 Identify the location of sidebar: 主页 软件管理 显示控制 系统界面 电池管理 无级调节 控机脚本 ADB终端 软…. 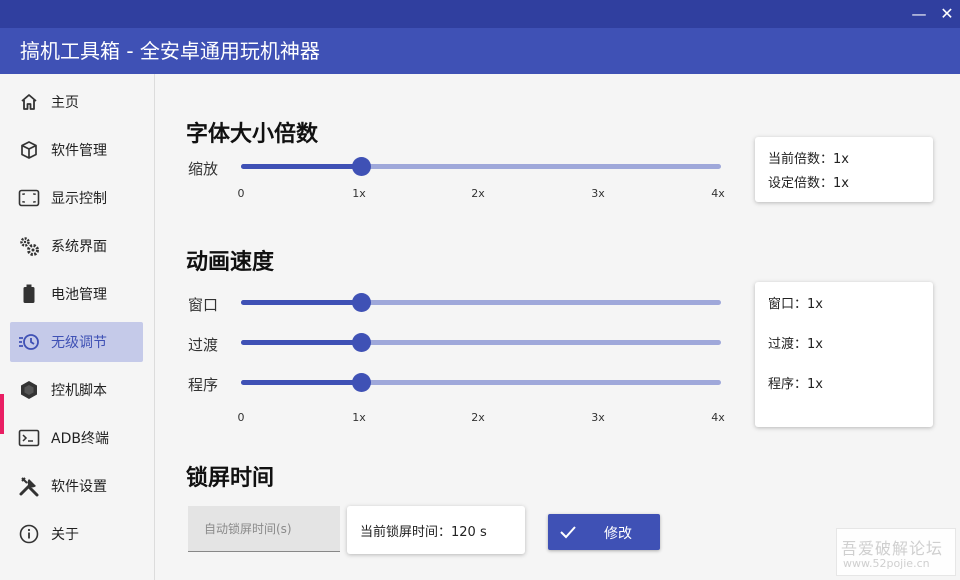
(77, 327).